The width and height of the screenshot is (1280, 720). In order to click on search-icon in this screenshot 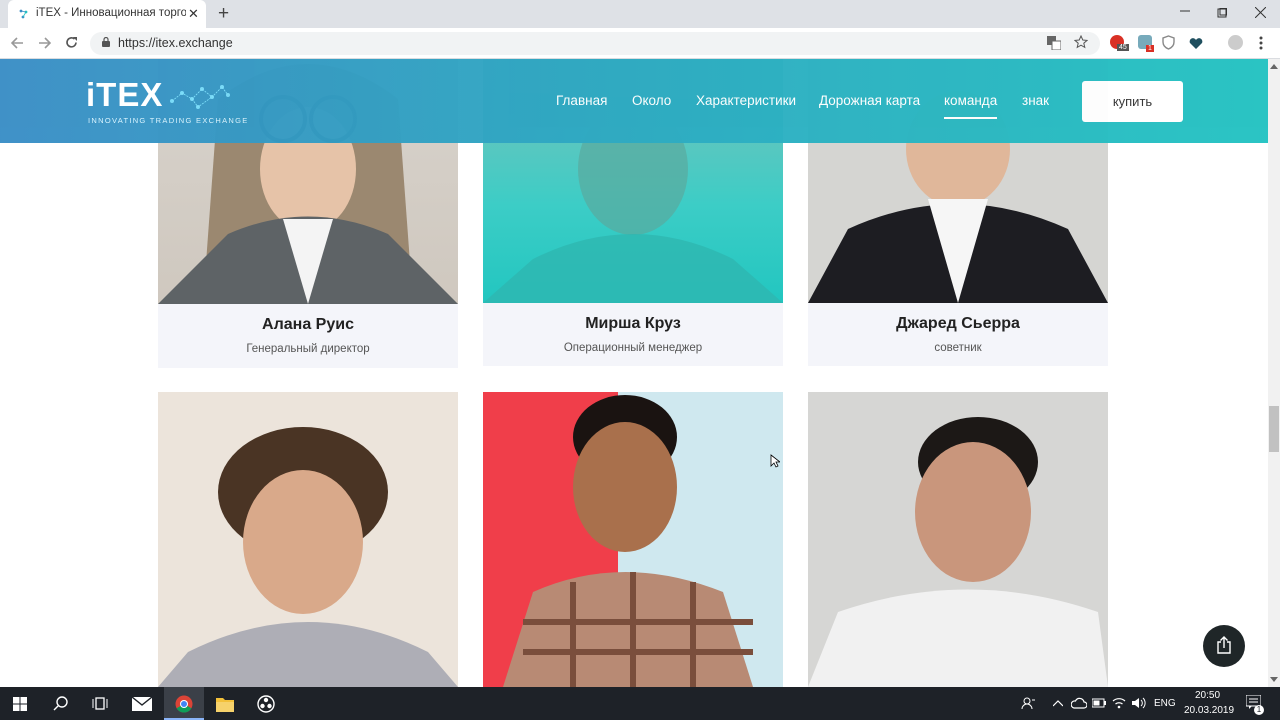, I will do `click(60, 703)`.